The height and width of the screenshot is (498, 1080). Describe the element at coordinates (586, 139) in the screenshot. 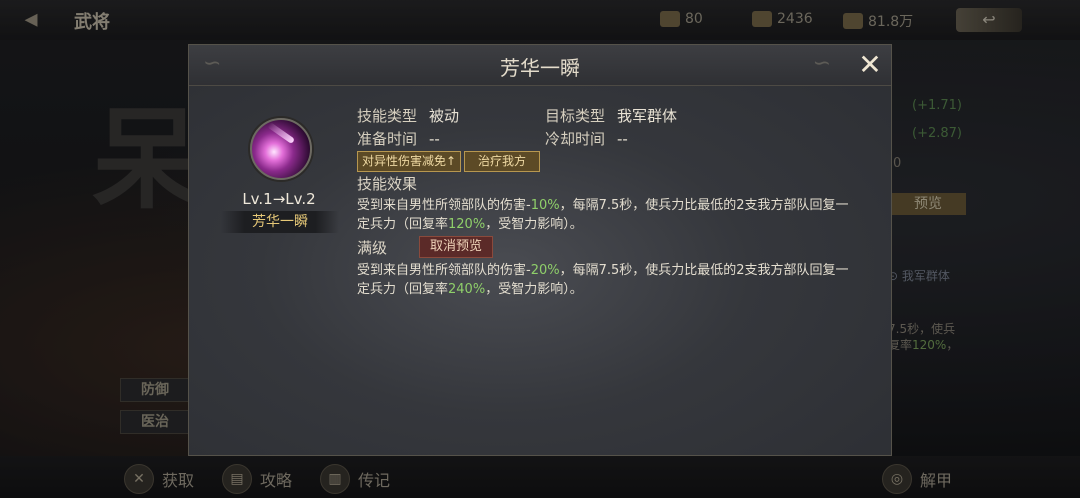

I see `cooldown: 冷却时间 --` at that location.